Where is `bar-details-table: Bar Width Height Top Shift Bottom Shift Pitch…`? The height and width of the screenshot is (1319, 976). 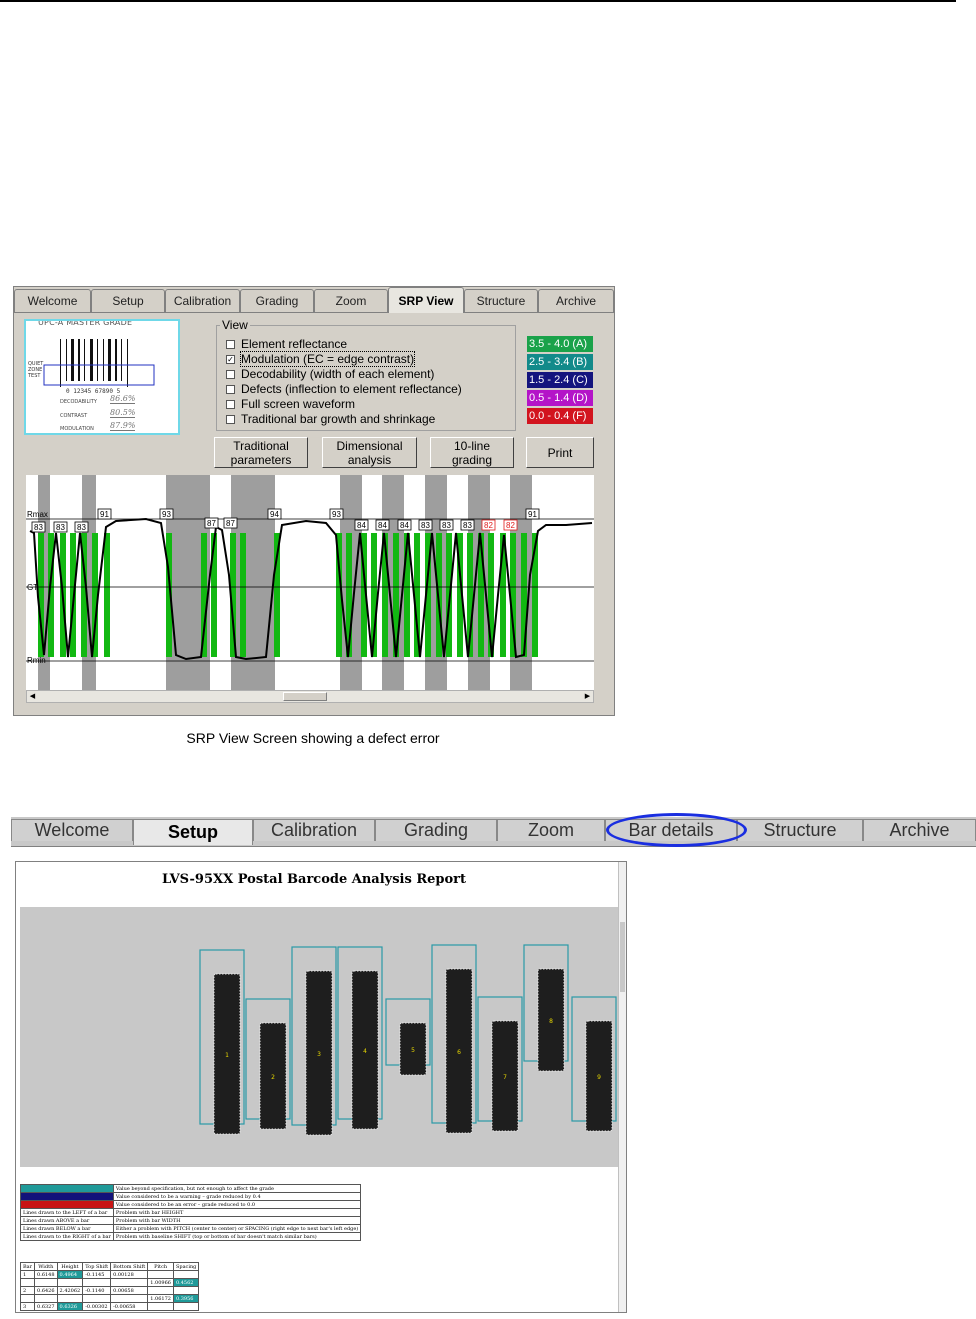
bar-details-table: Bar Width Height Top Shift Bottom Shift Pitch… is located at coordinates (109, 1286).